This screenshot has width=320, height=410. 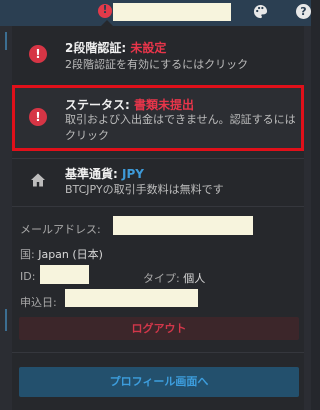 What do you see at coordinates (159, 328) in the screenshot?
I see `logout-button: ログアウト` at bounding box center [159, 328].